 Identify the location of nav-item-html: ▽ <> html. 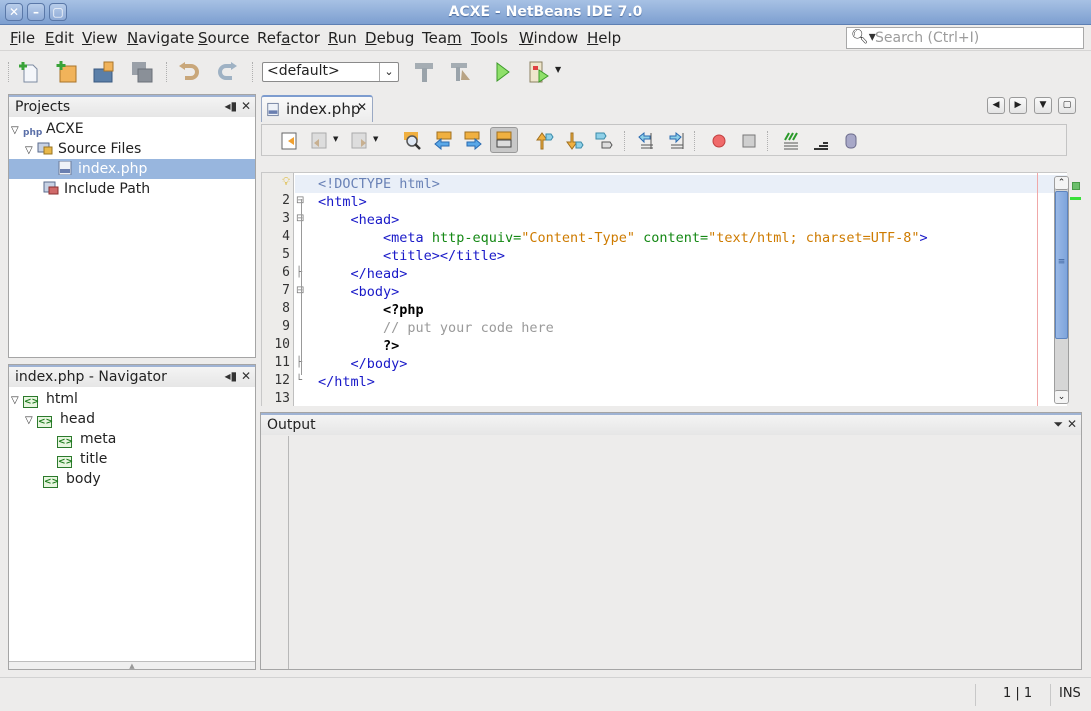
(44, 399).